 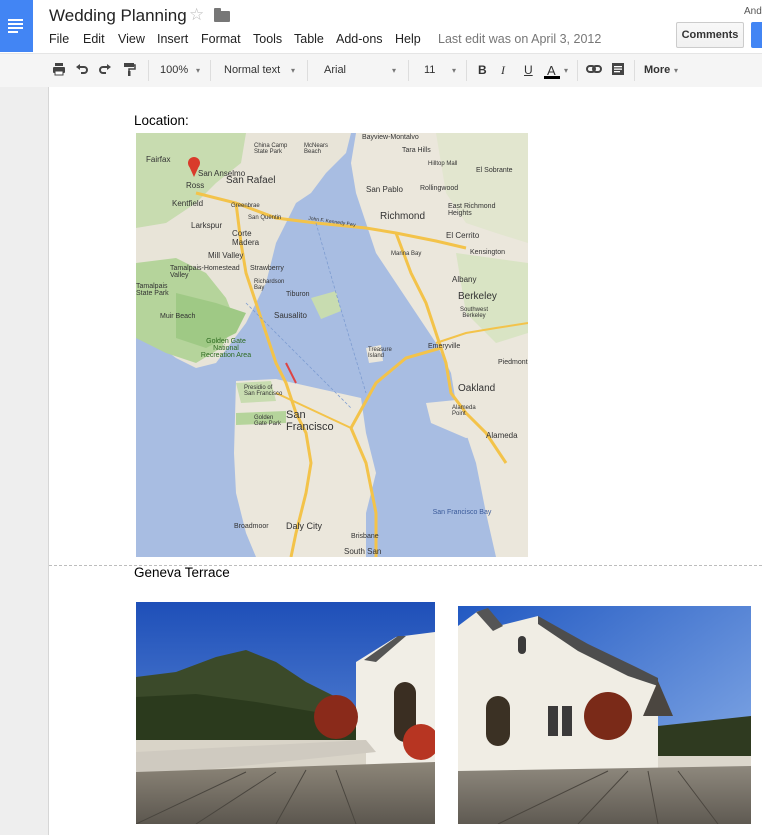 I want to click on map-label: Albany, so click(x=464, y=279).